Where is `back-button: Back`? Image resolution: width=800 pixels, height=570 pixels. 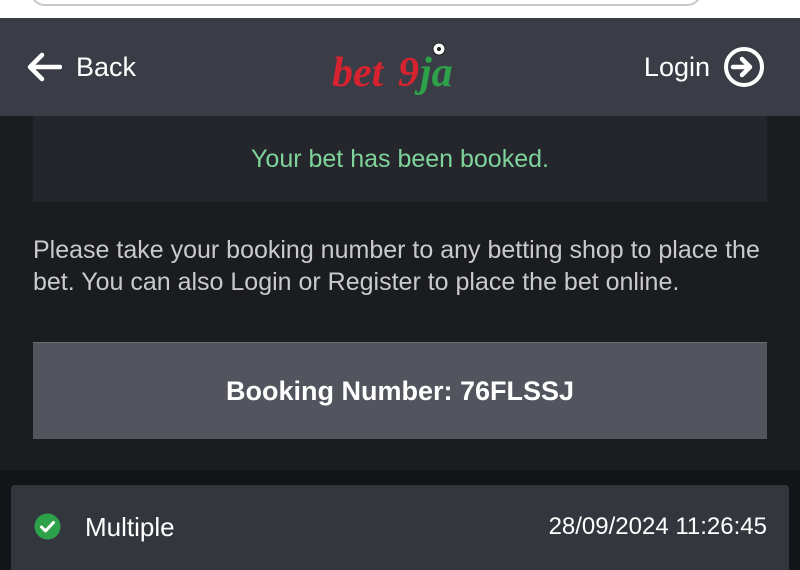
back-button: Back is located at coordinates (81, 67).